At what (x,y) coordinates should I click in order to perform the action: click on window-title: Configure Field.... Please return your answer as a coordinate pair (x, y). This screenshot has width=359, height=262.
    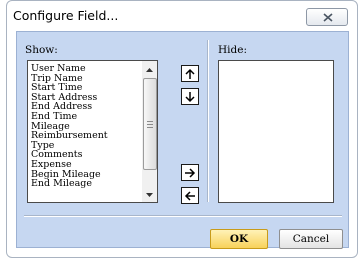
    Looking at the image, I should click on (66, 15).